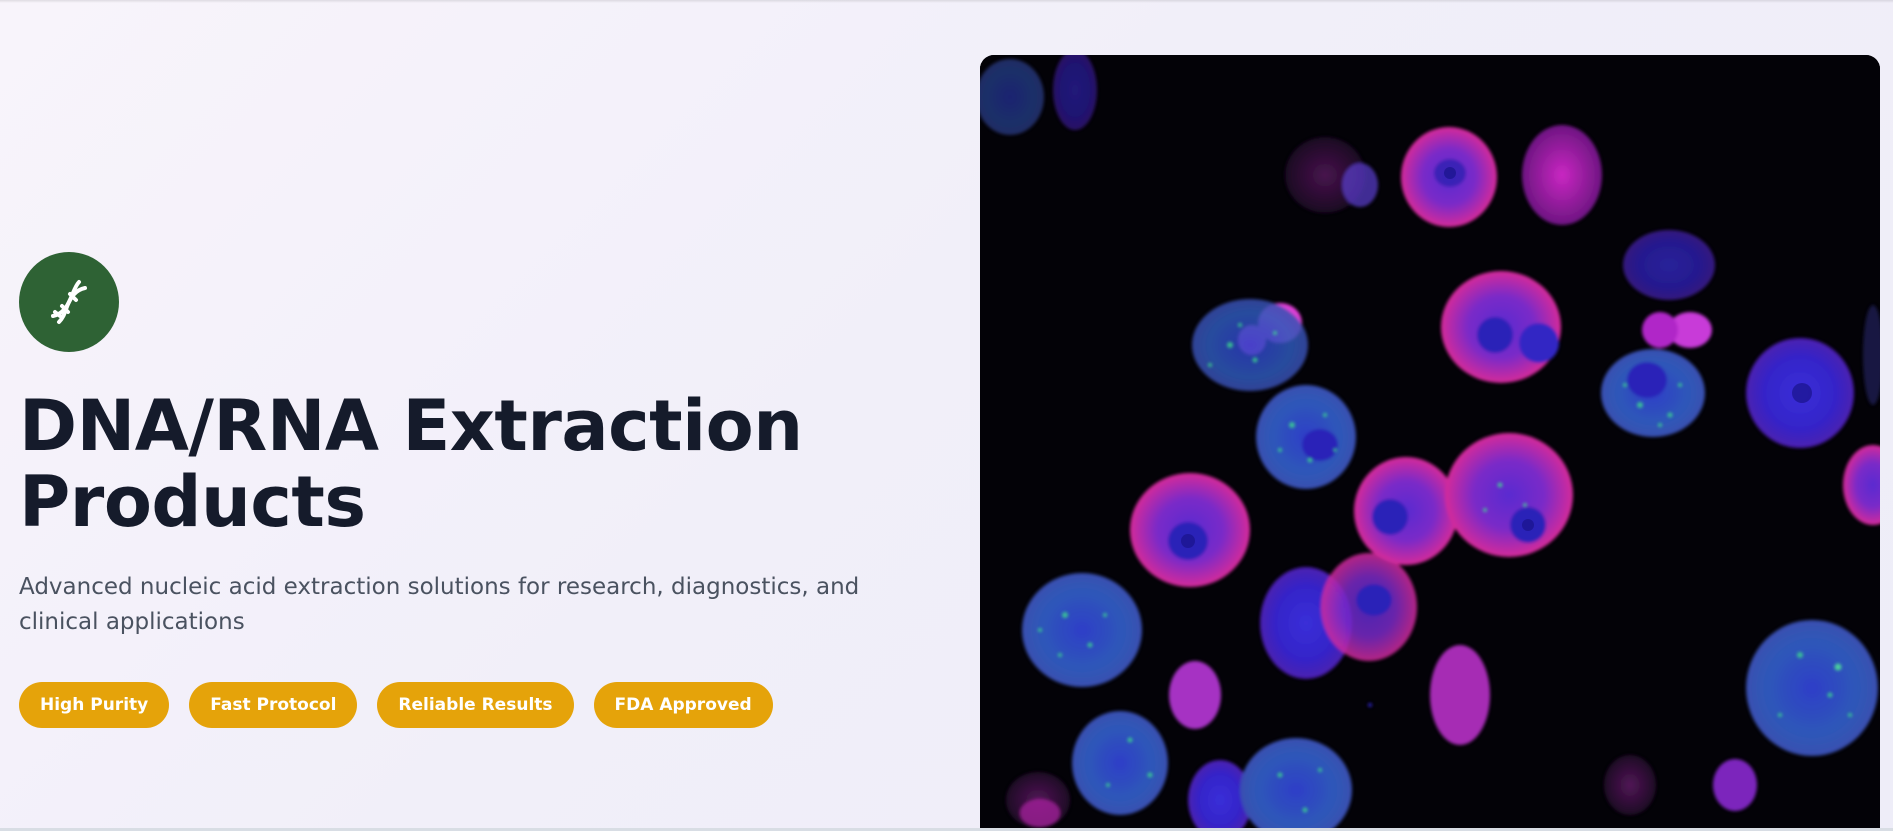 The width and height of the screenshot is (1893, 831). What do you see at coordinates (683, 705) in the screenshot?
I see `tag-fda-approved: FDA Approved` at bounding box center [683, 705].